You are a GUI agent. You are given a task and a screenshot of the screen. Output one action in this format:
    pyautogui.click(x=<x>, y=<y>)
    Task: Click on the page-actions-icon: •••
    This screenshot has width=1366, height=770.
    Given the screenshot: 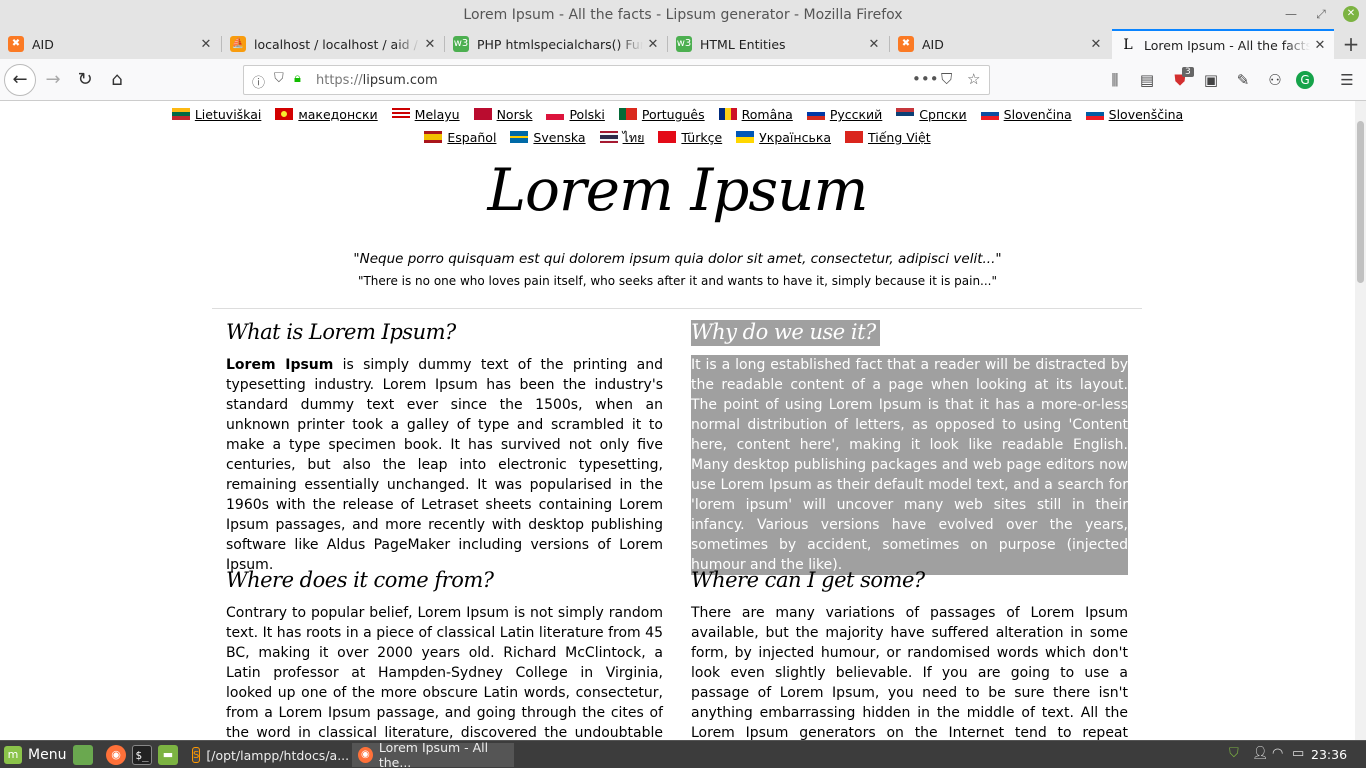 What is the action you would take?
    pyautogui.click(x=925, y=79)
    